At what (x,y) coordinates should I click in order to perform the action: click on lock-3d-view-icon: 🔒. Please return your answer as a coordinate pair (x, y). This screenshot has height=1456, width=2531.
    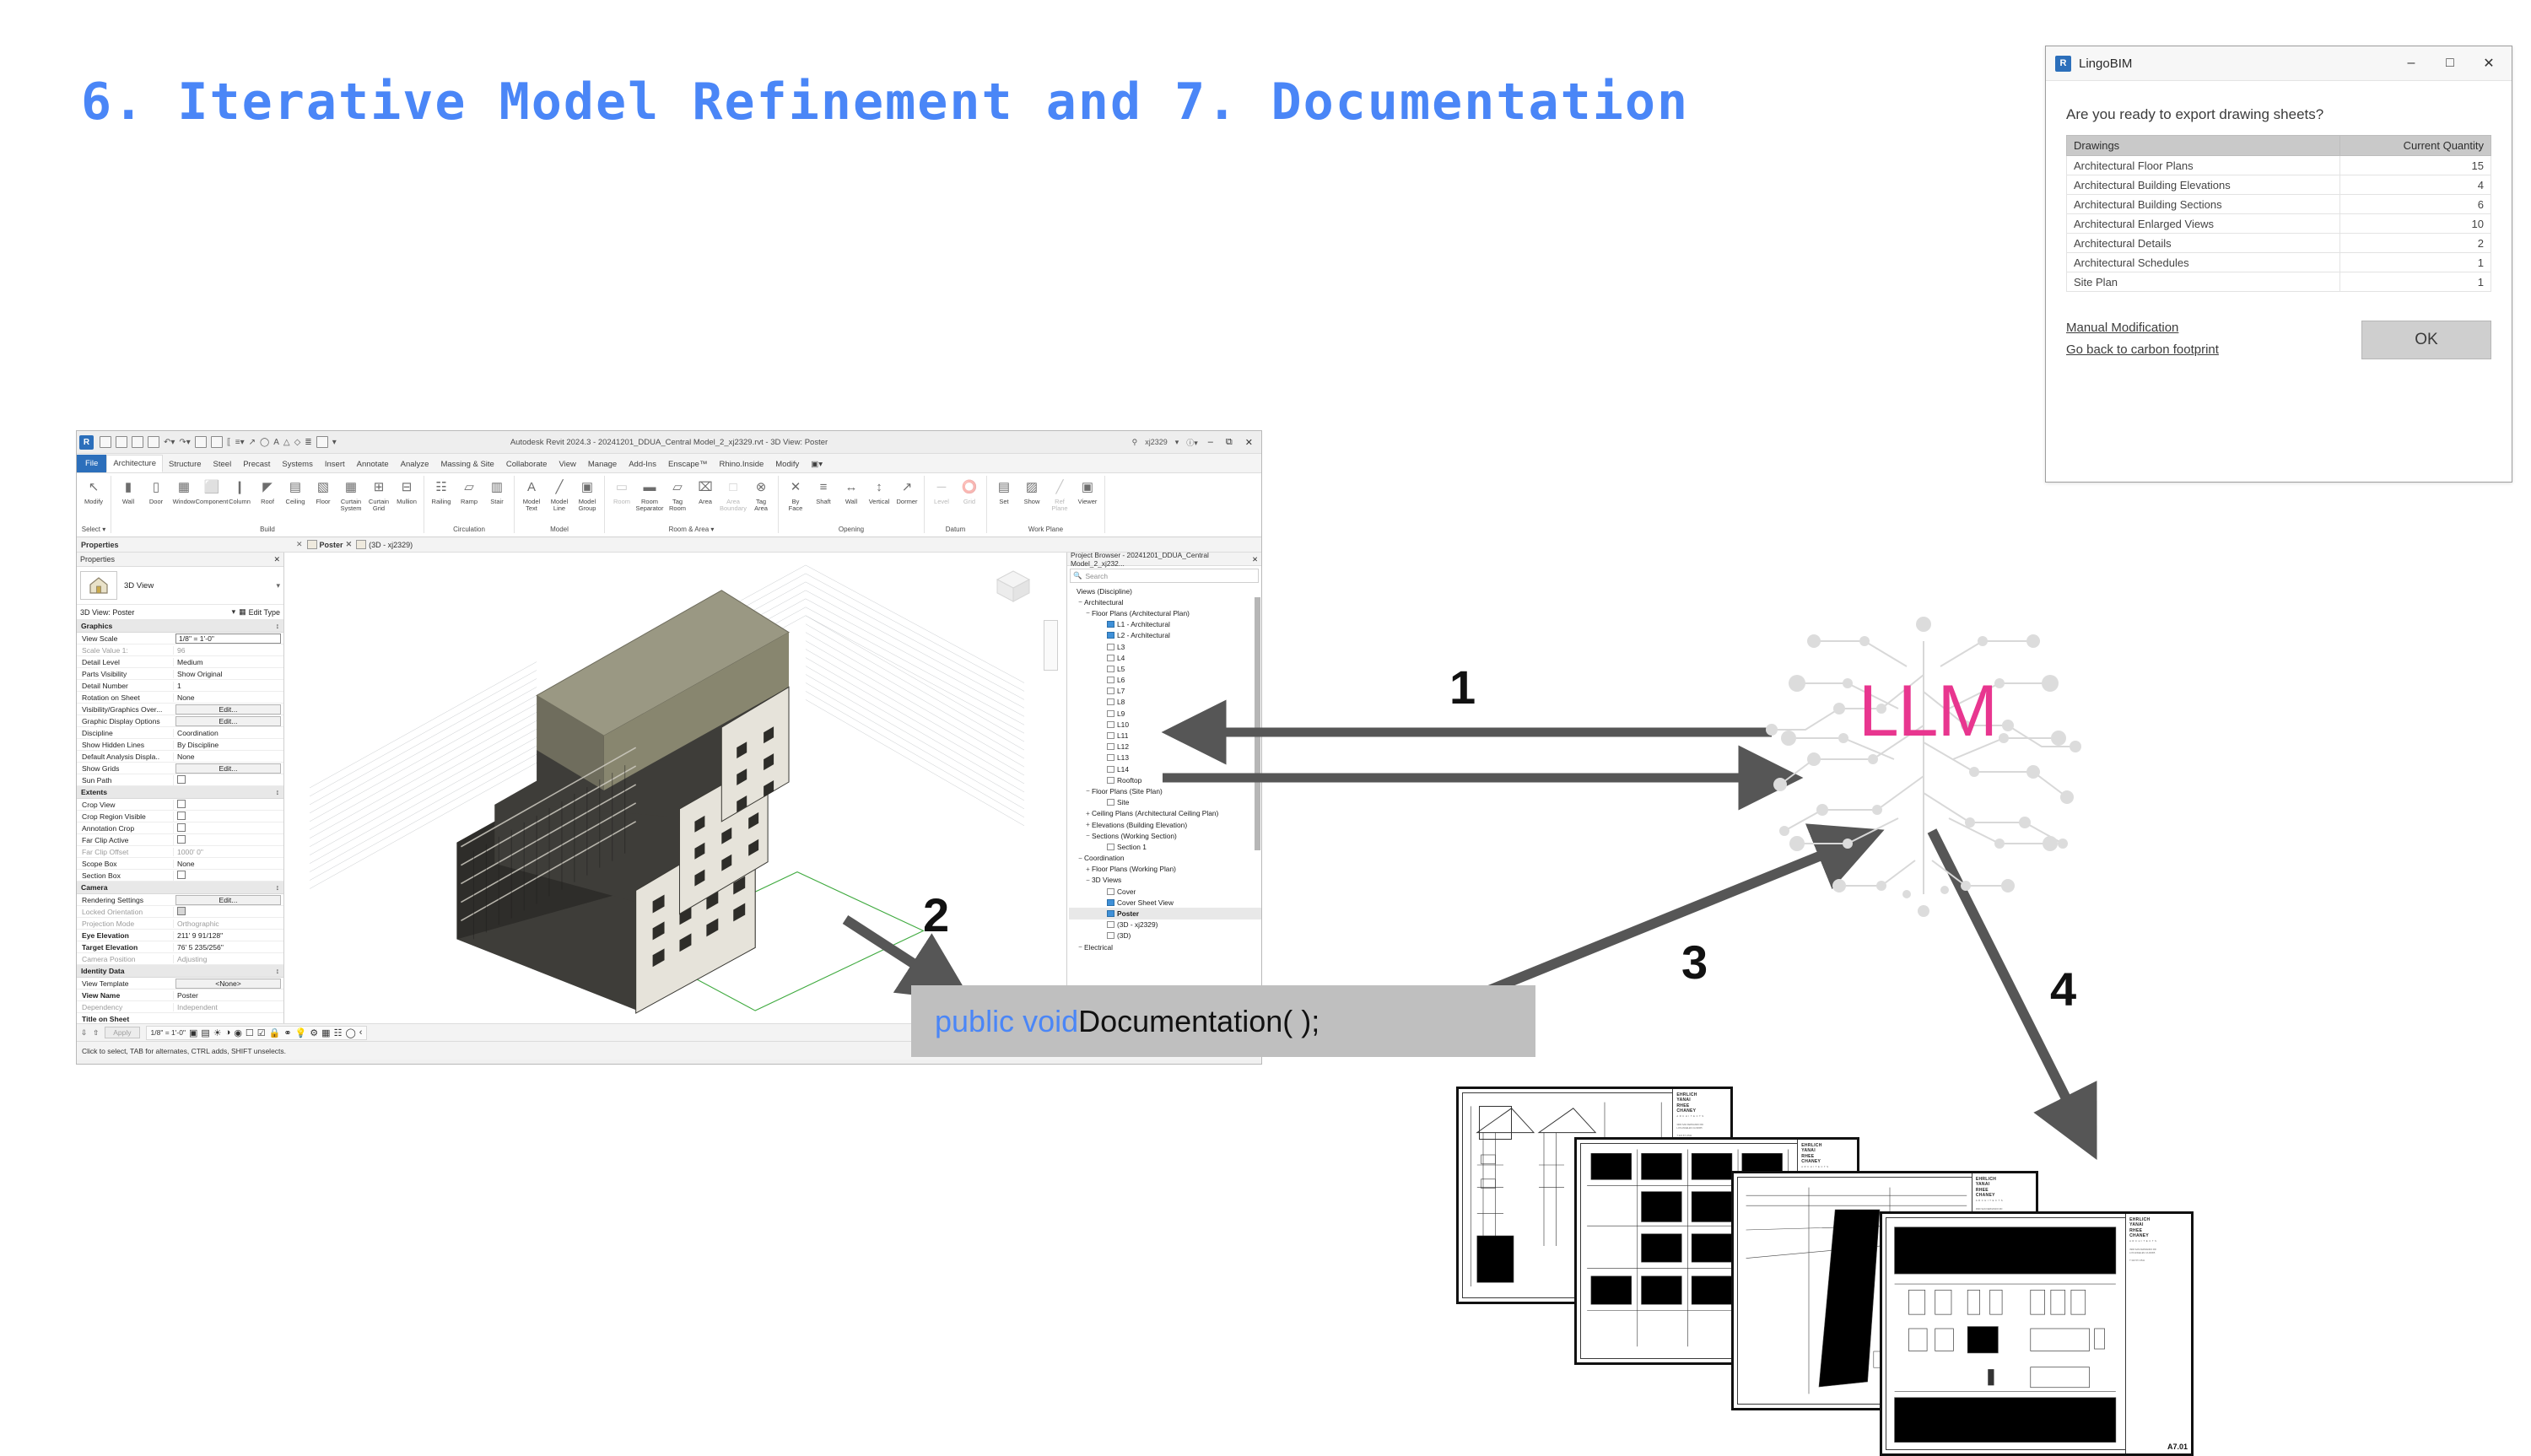
    Looking at the image, I should click on (275, 1032).